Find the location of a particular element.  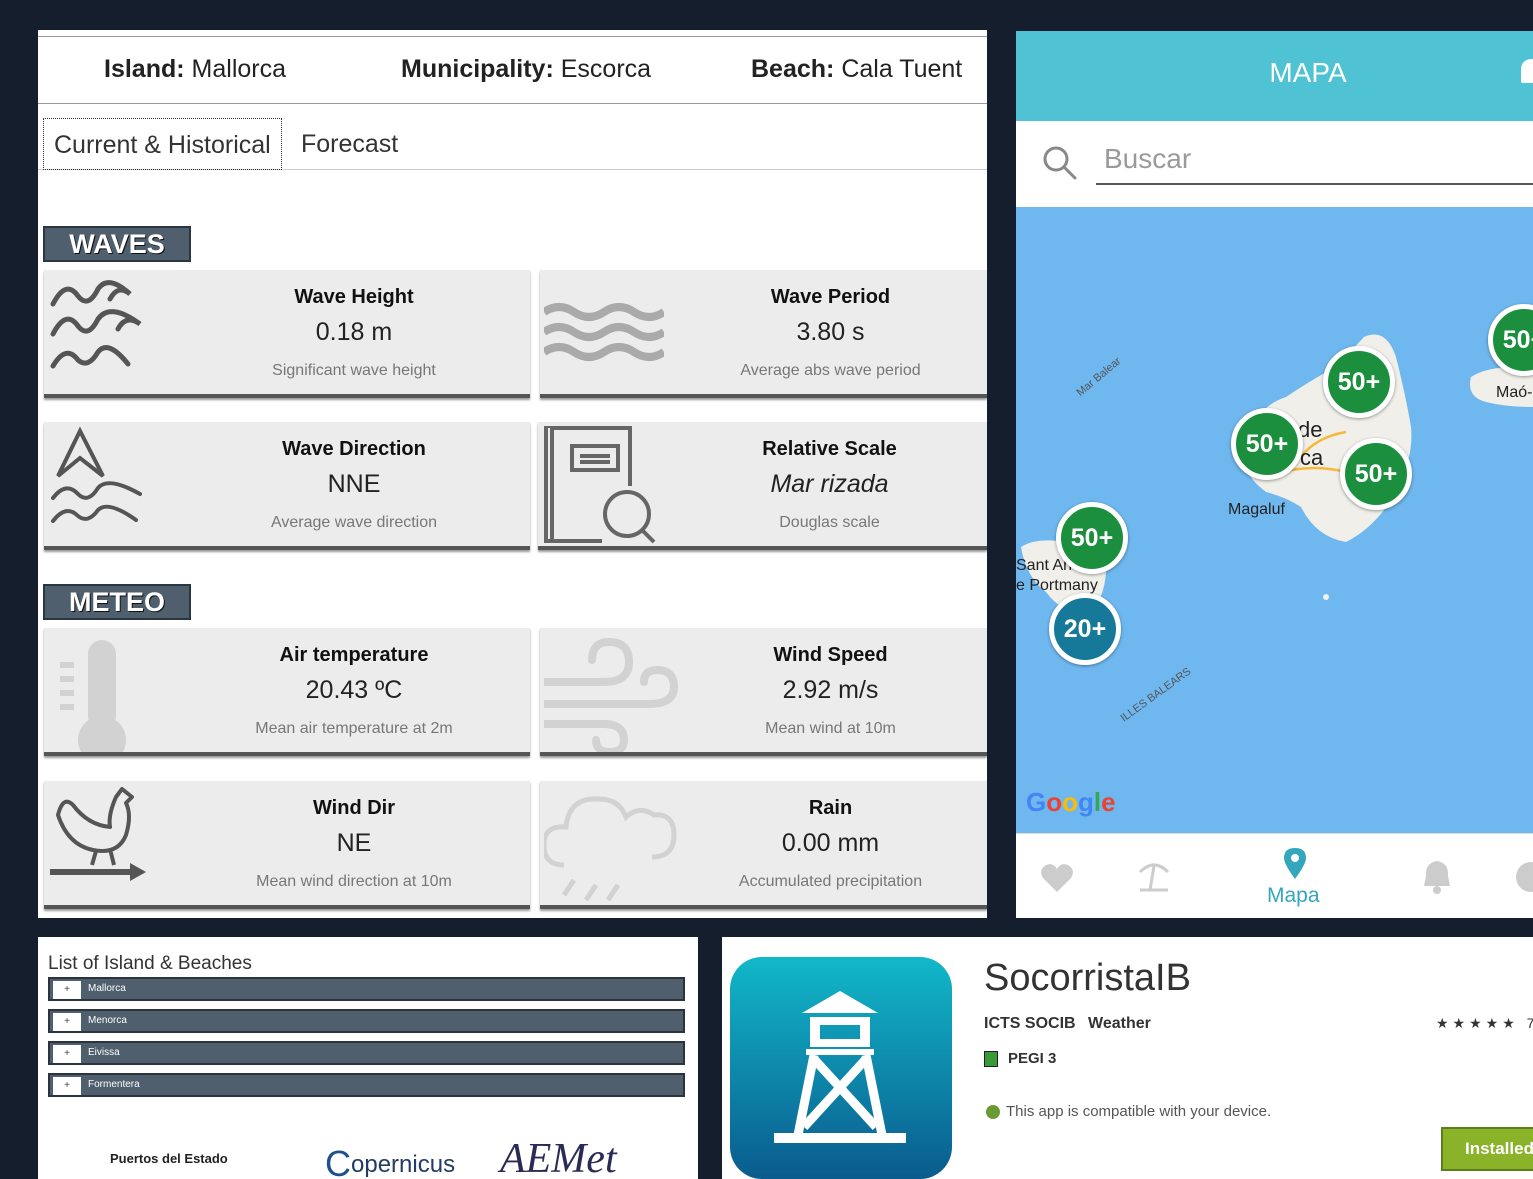

tab-forecast: Forecast is located at coordinates (349, 144).